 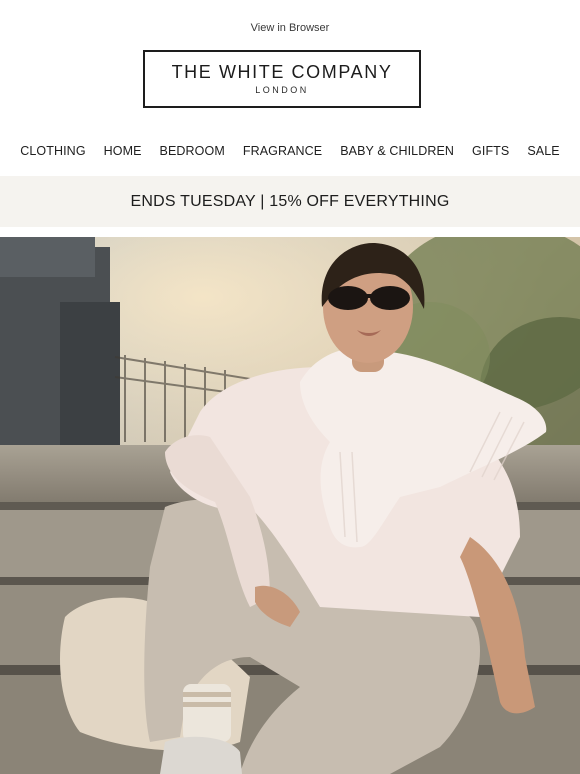 What do you see at coordinates (490, 151) in the screenshot?
I see `nav-gifts: GIFTS` at bounding box center [490, 151].